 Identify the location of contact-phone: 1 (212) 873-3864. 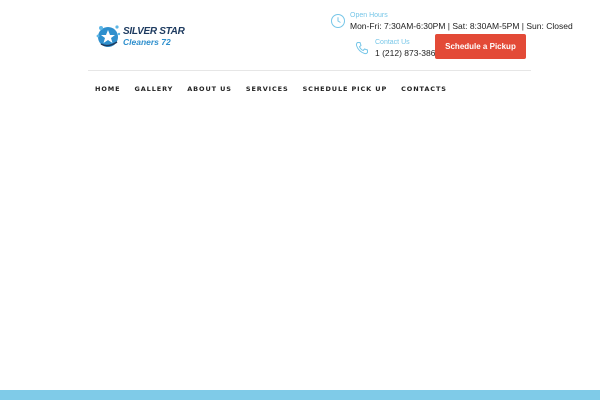
(407, 53).